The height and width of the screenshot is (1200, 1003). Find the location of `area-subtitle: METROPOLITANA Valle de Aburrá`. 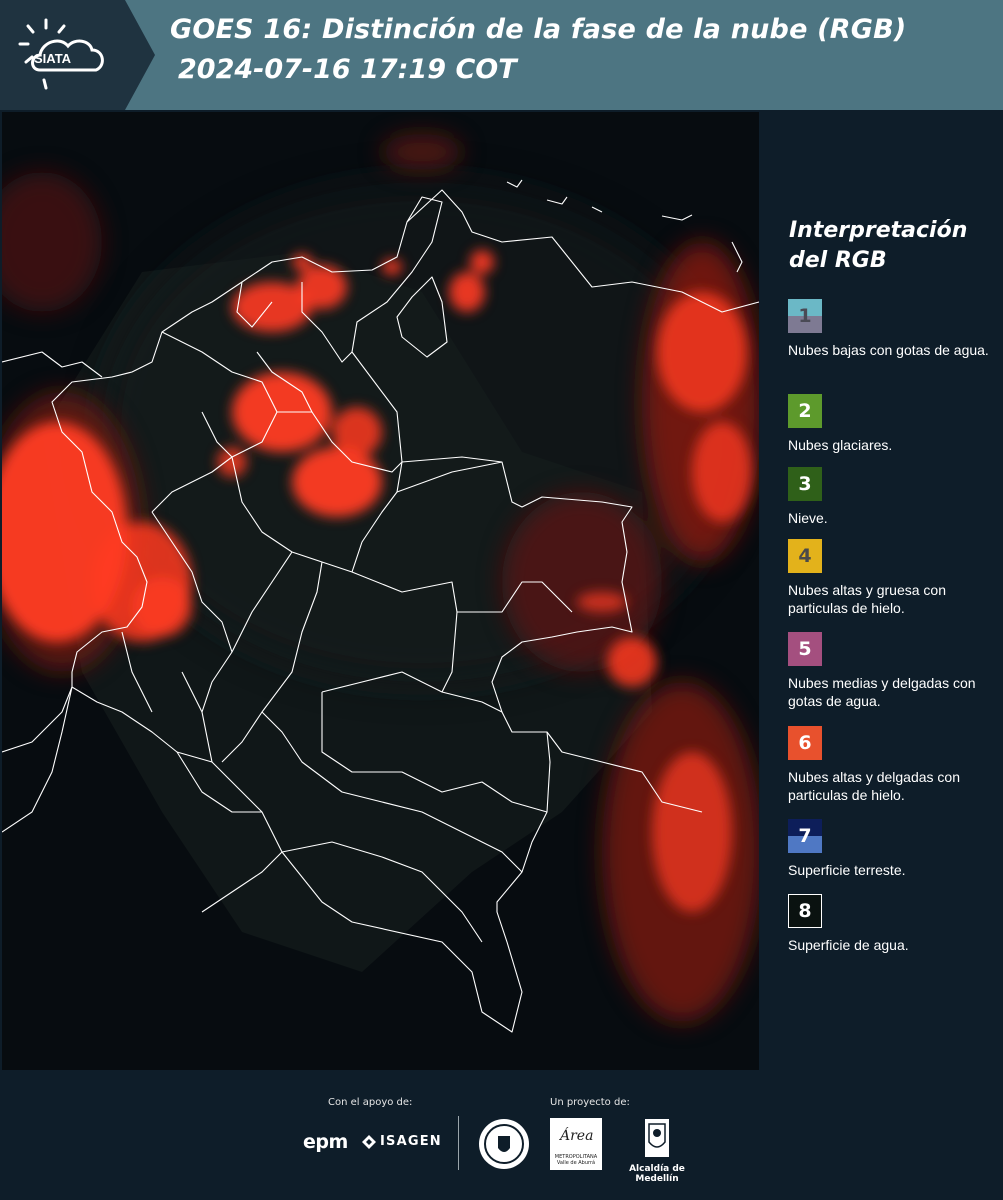

area-subtitle: METROPOLITANA Valle de Aburrá is located at coordinates (576, 1160).